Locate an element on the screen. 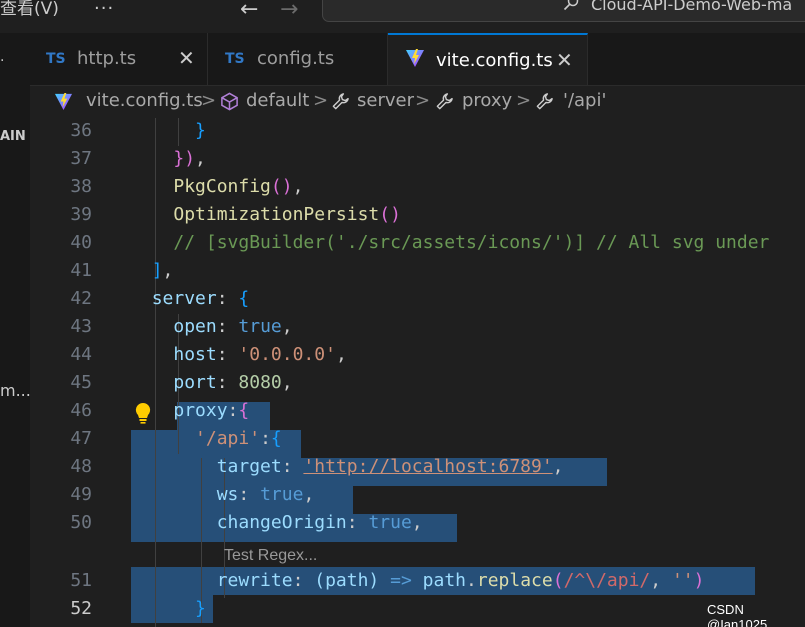 Image resolution: width=805 pixels, height=627 pixels. back-arrow-icon: ← is located at coordinates (249, 11).